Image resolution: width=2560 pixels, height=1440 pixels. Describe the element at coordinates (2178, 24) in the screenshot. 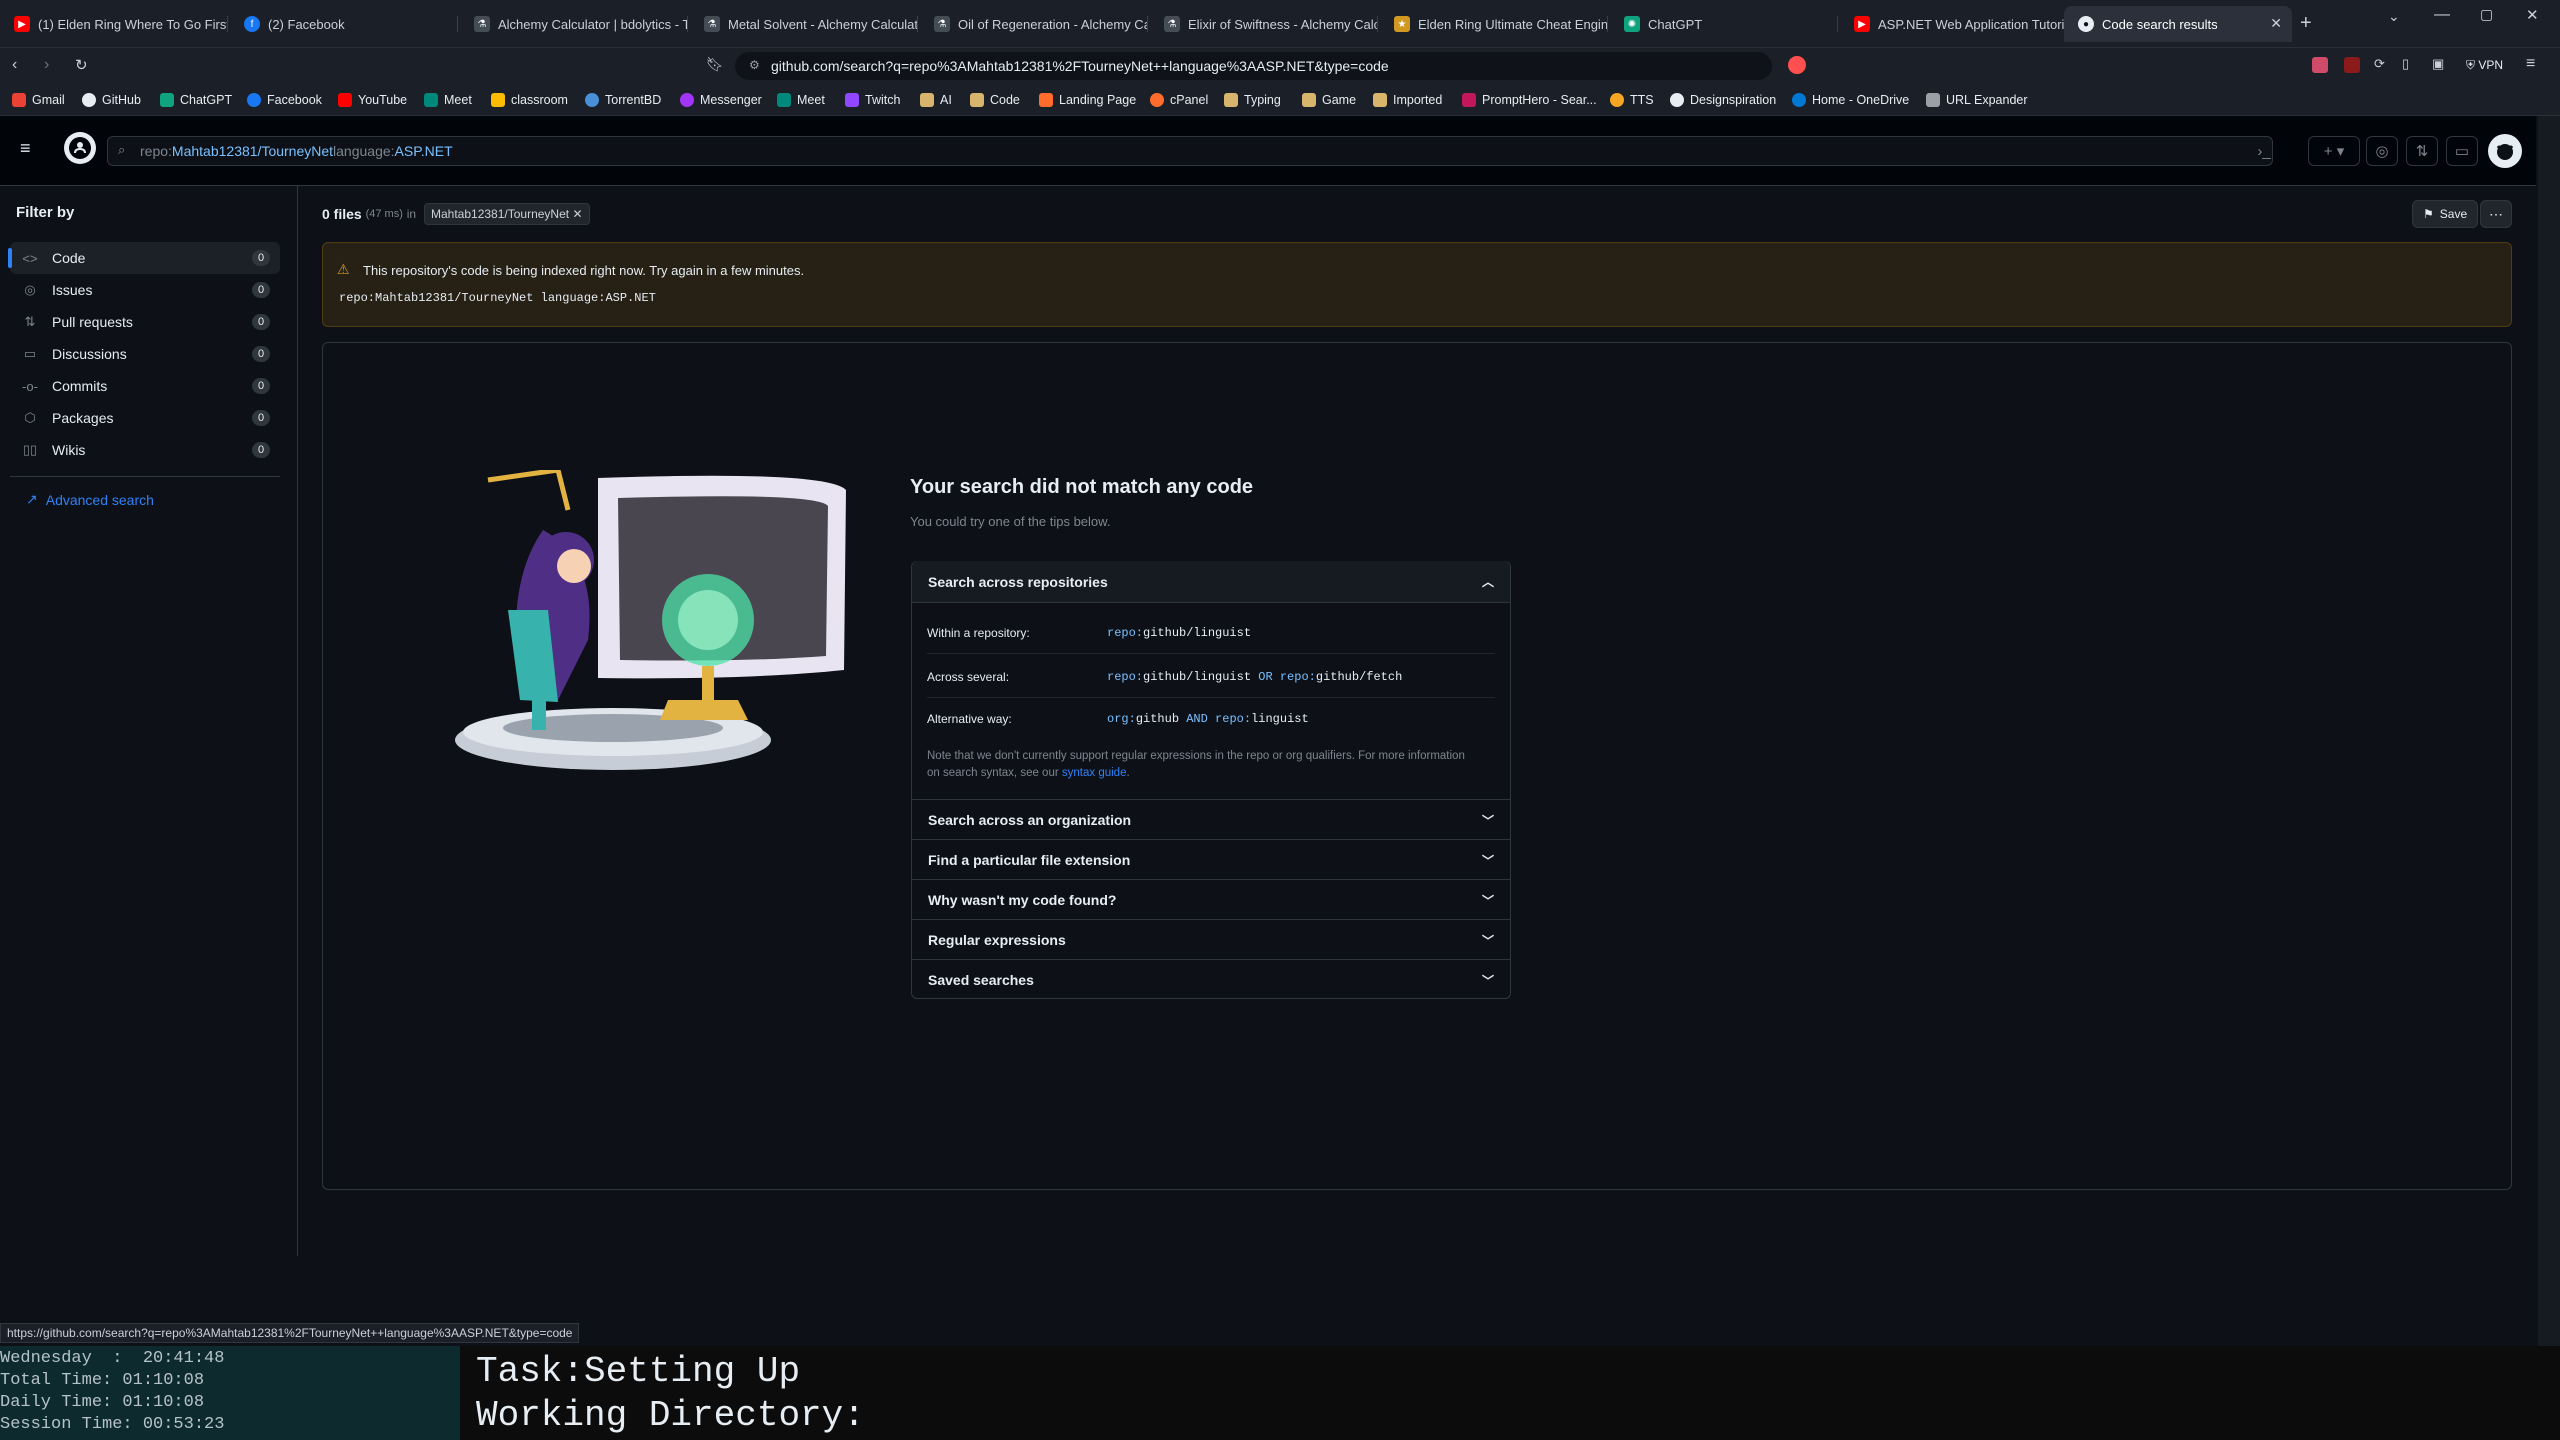

I see `browser-tab-active: ● Code search results ✕` at that location.